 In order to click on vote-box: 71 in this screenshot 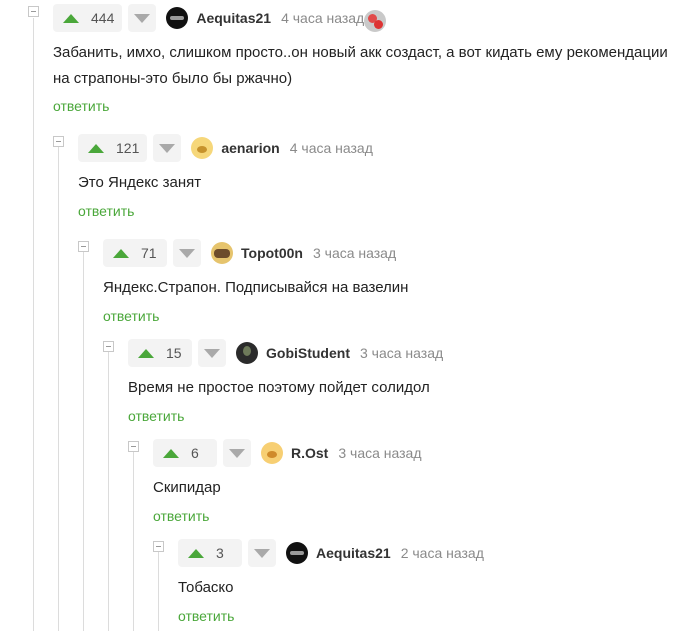, I will do `click(135, 253)`.